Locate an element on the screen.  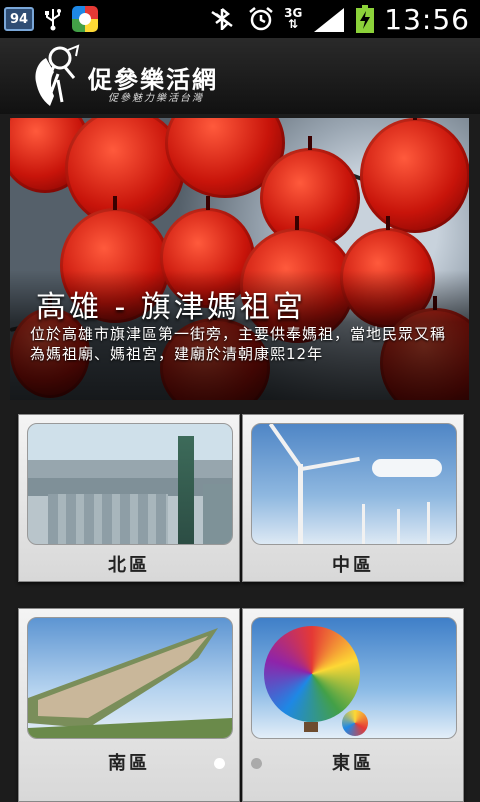
page-indicator is located at coordinates (238, 763).